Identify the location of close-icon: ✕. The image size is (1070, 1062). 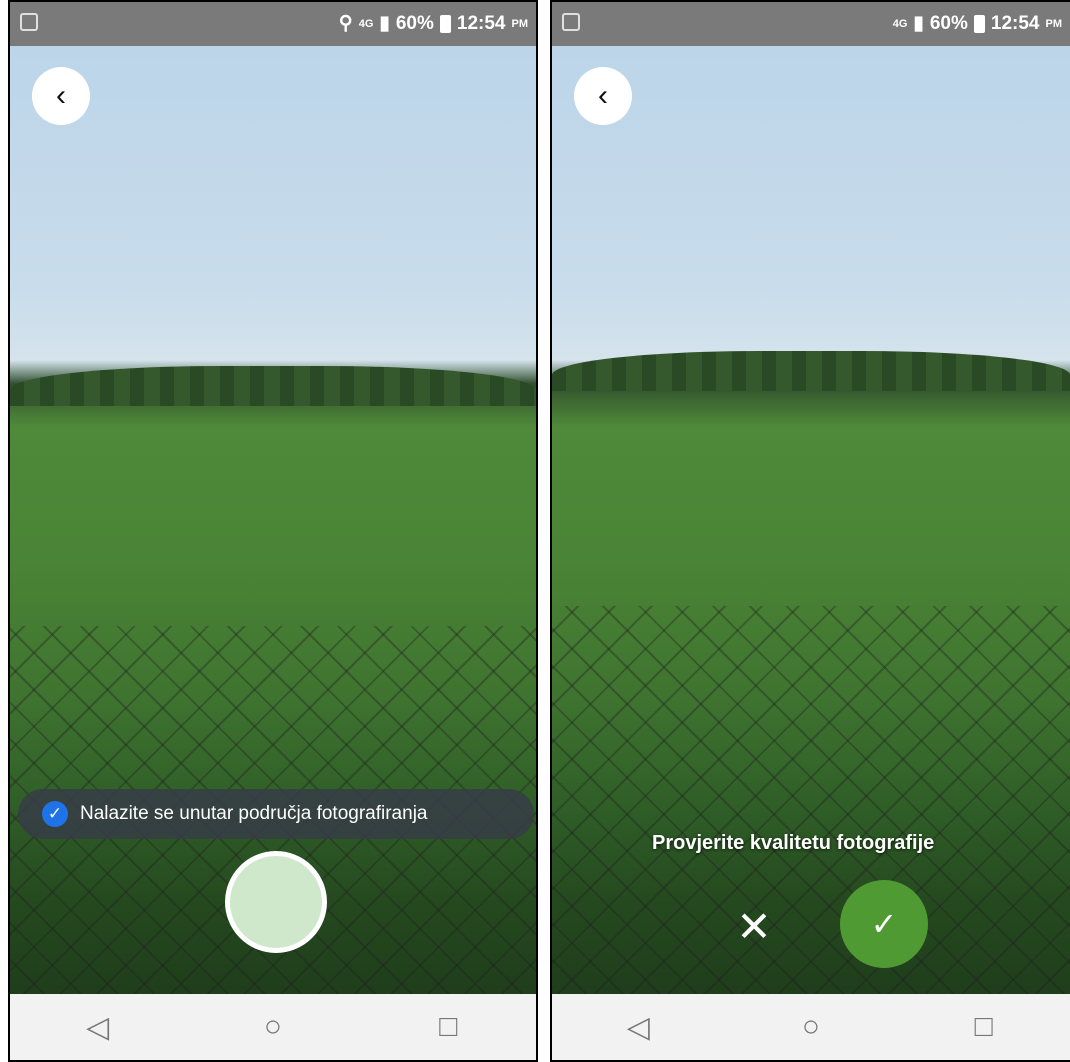
(754, 926).